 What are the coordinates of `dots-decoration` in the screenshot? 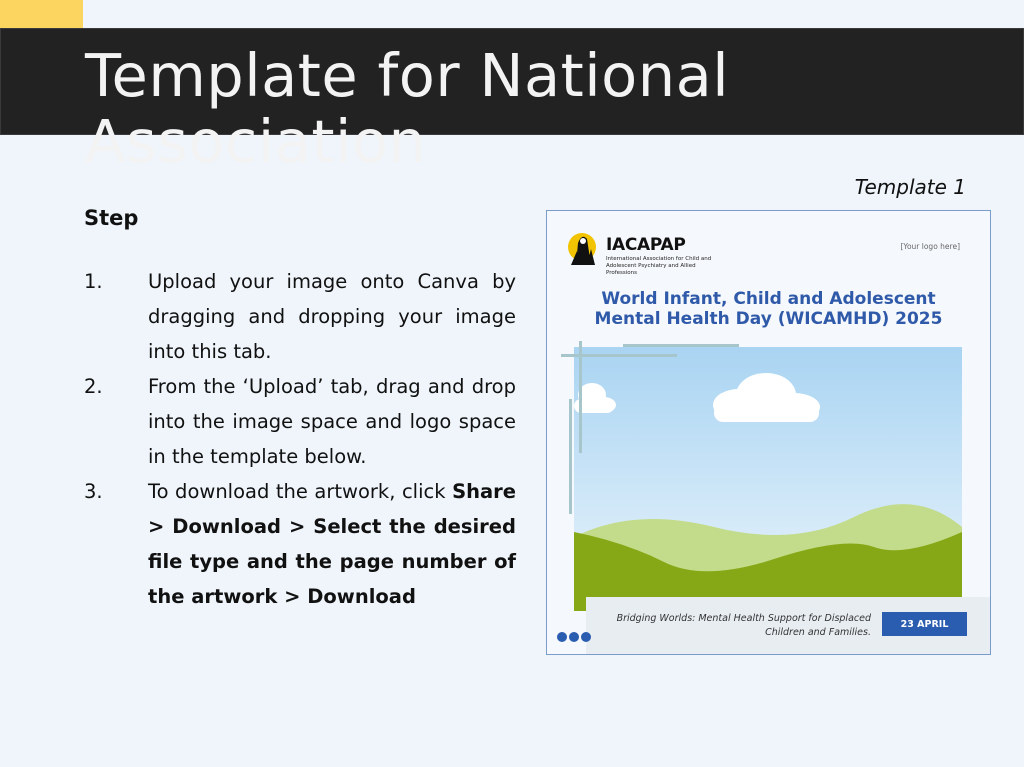 It's located at (574, 637).